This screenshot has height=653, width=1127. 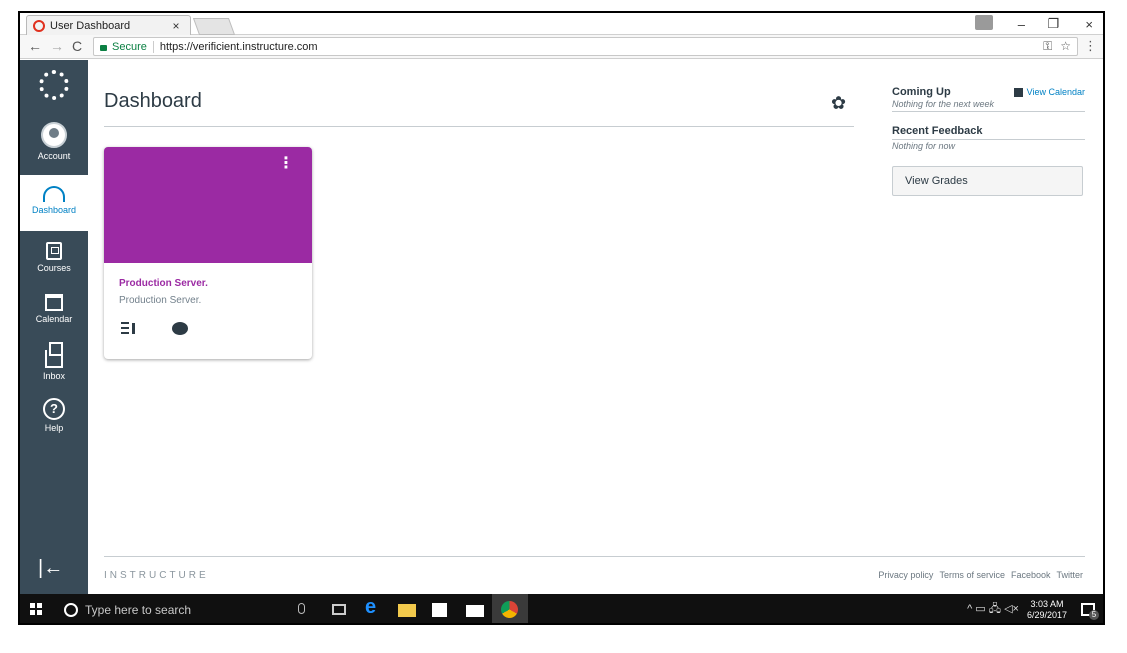 I want to click on dashboard-icon, so click(x=54, y=194).